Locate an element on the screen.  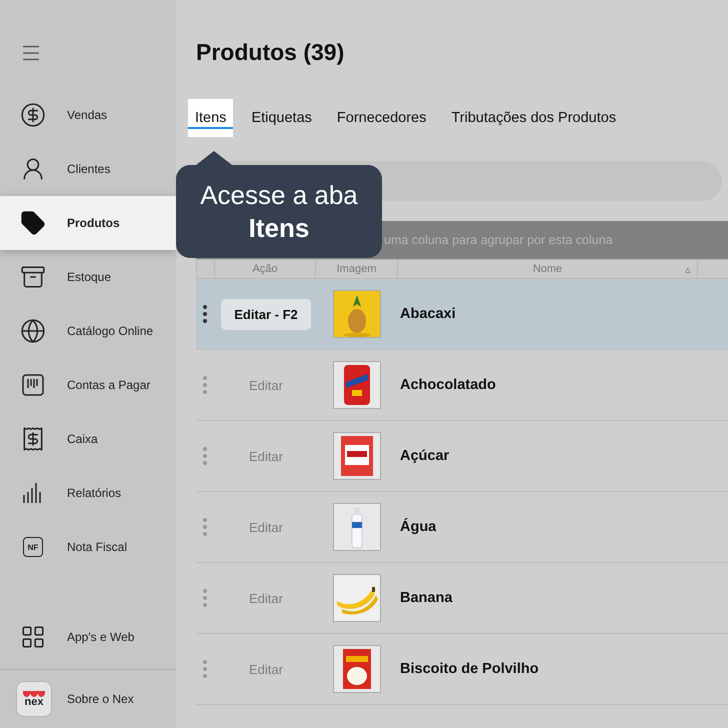
barcode-icon is located at coordinates (33, 385).